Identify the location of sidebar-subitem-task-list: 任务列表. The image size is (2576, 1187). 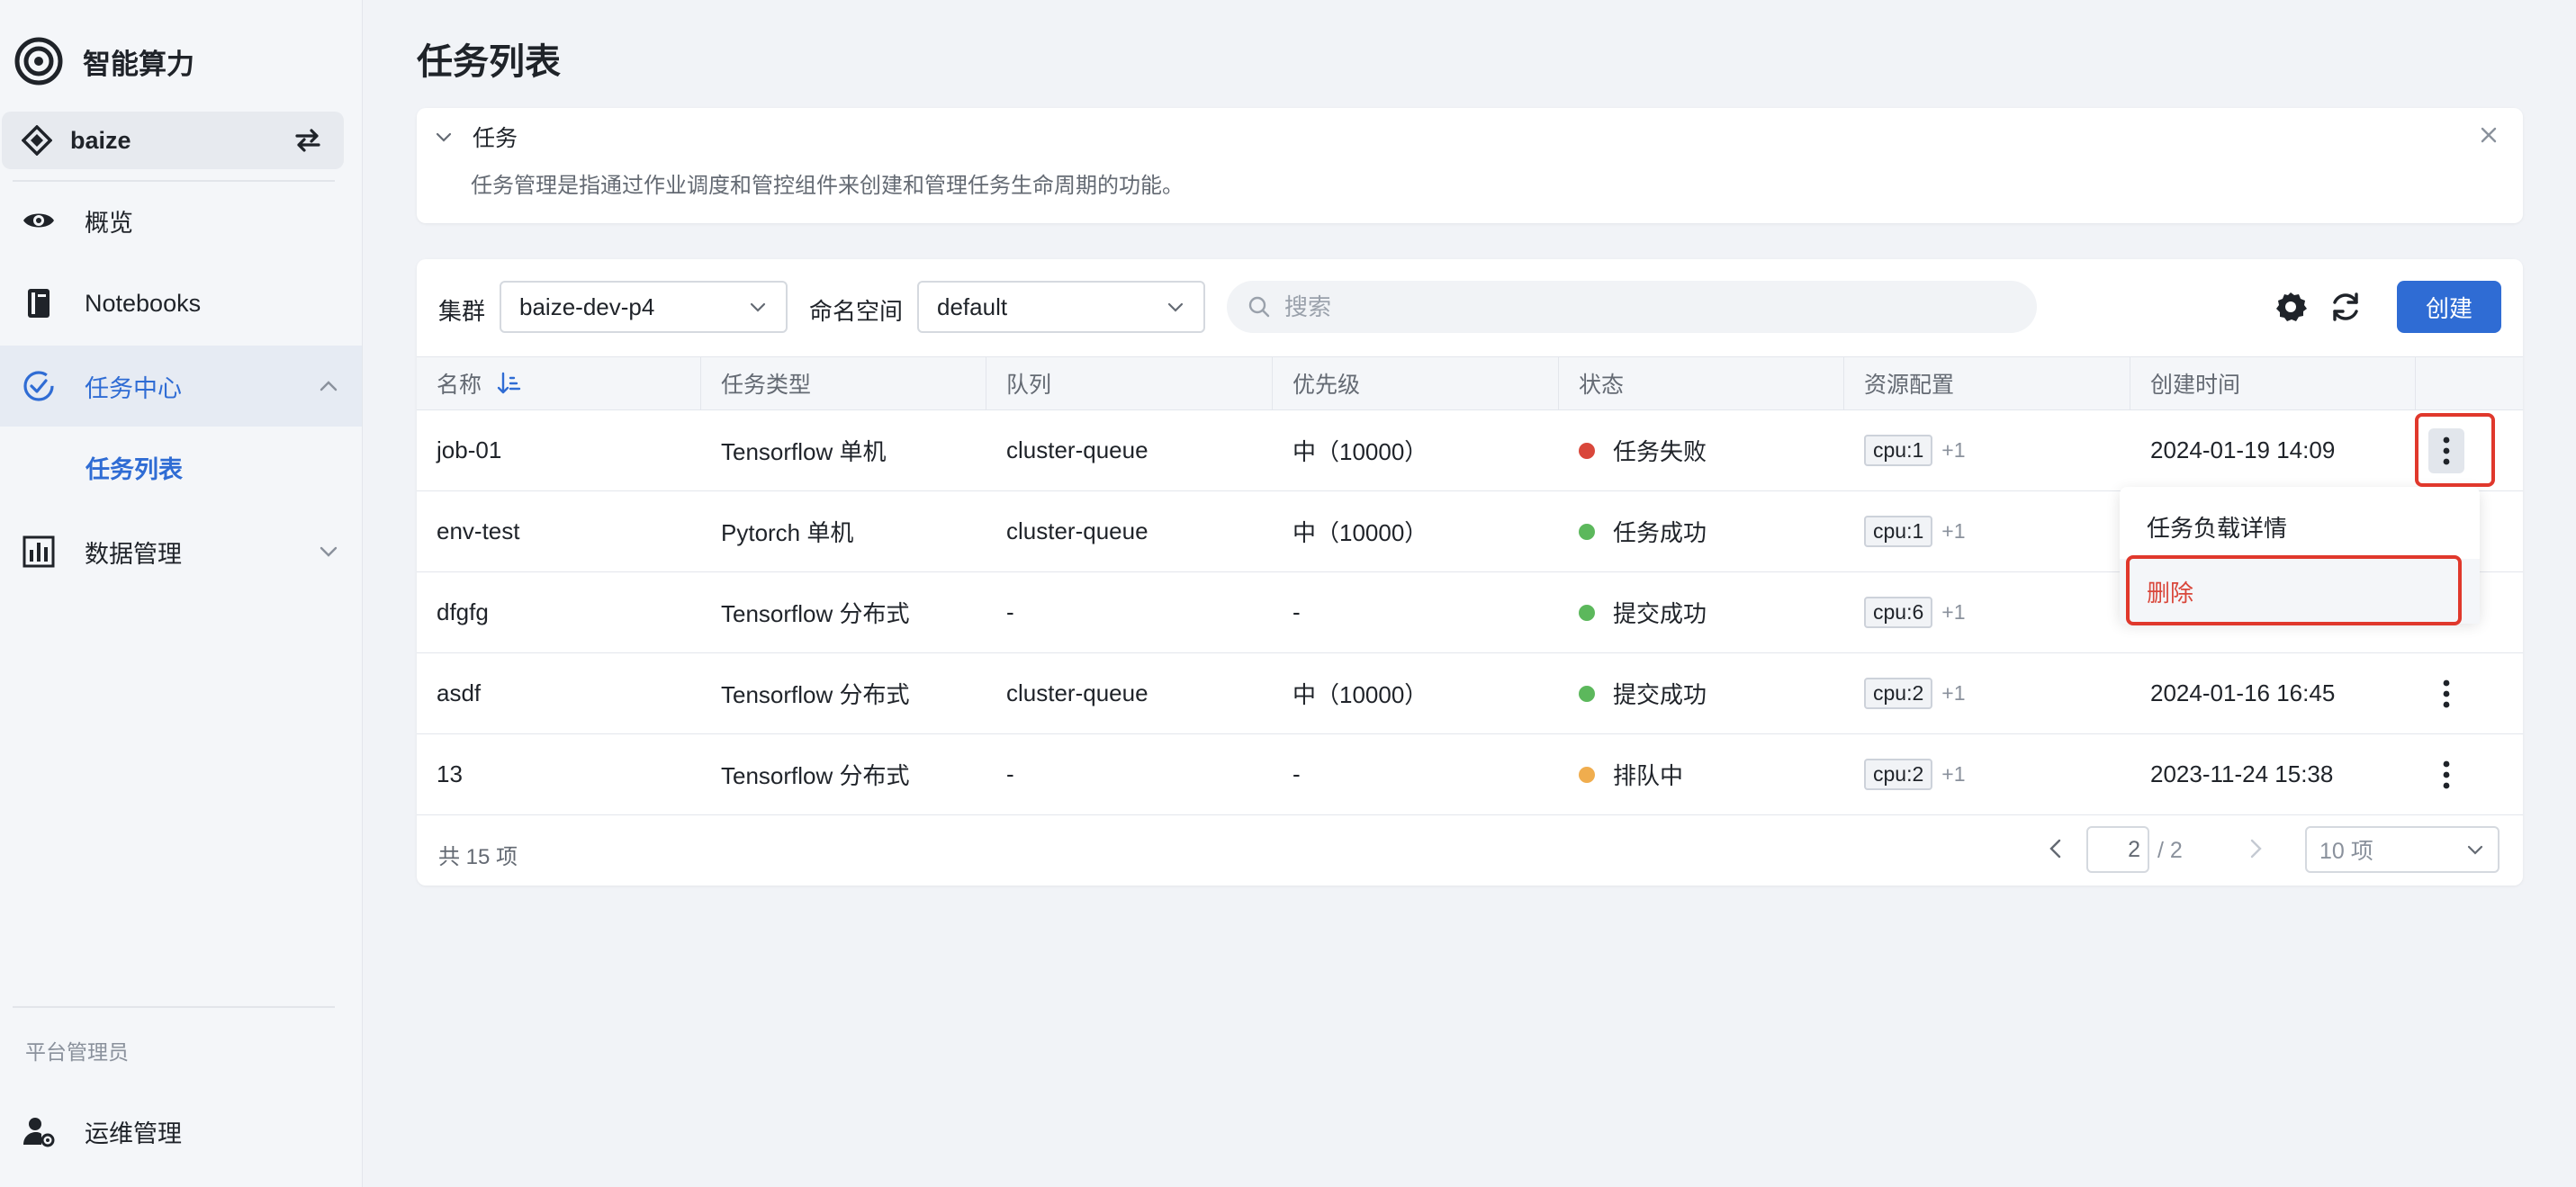
(134, 467).